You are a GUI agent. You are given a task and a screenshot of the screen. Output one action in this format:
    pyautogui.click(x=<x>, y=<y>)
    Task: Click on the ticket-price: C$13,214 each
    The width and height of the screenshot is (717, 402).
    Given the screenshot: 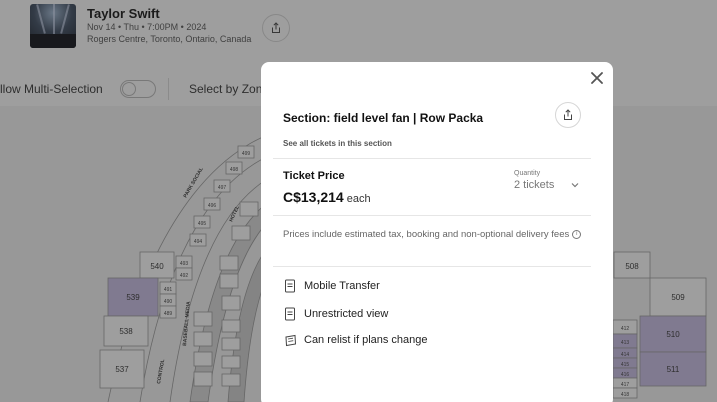 What is the action you would take?
    pyautogui.click(x=327, y=197)
    